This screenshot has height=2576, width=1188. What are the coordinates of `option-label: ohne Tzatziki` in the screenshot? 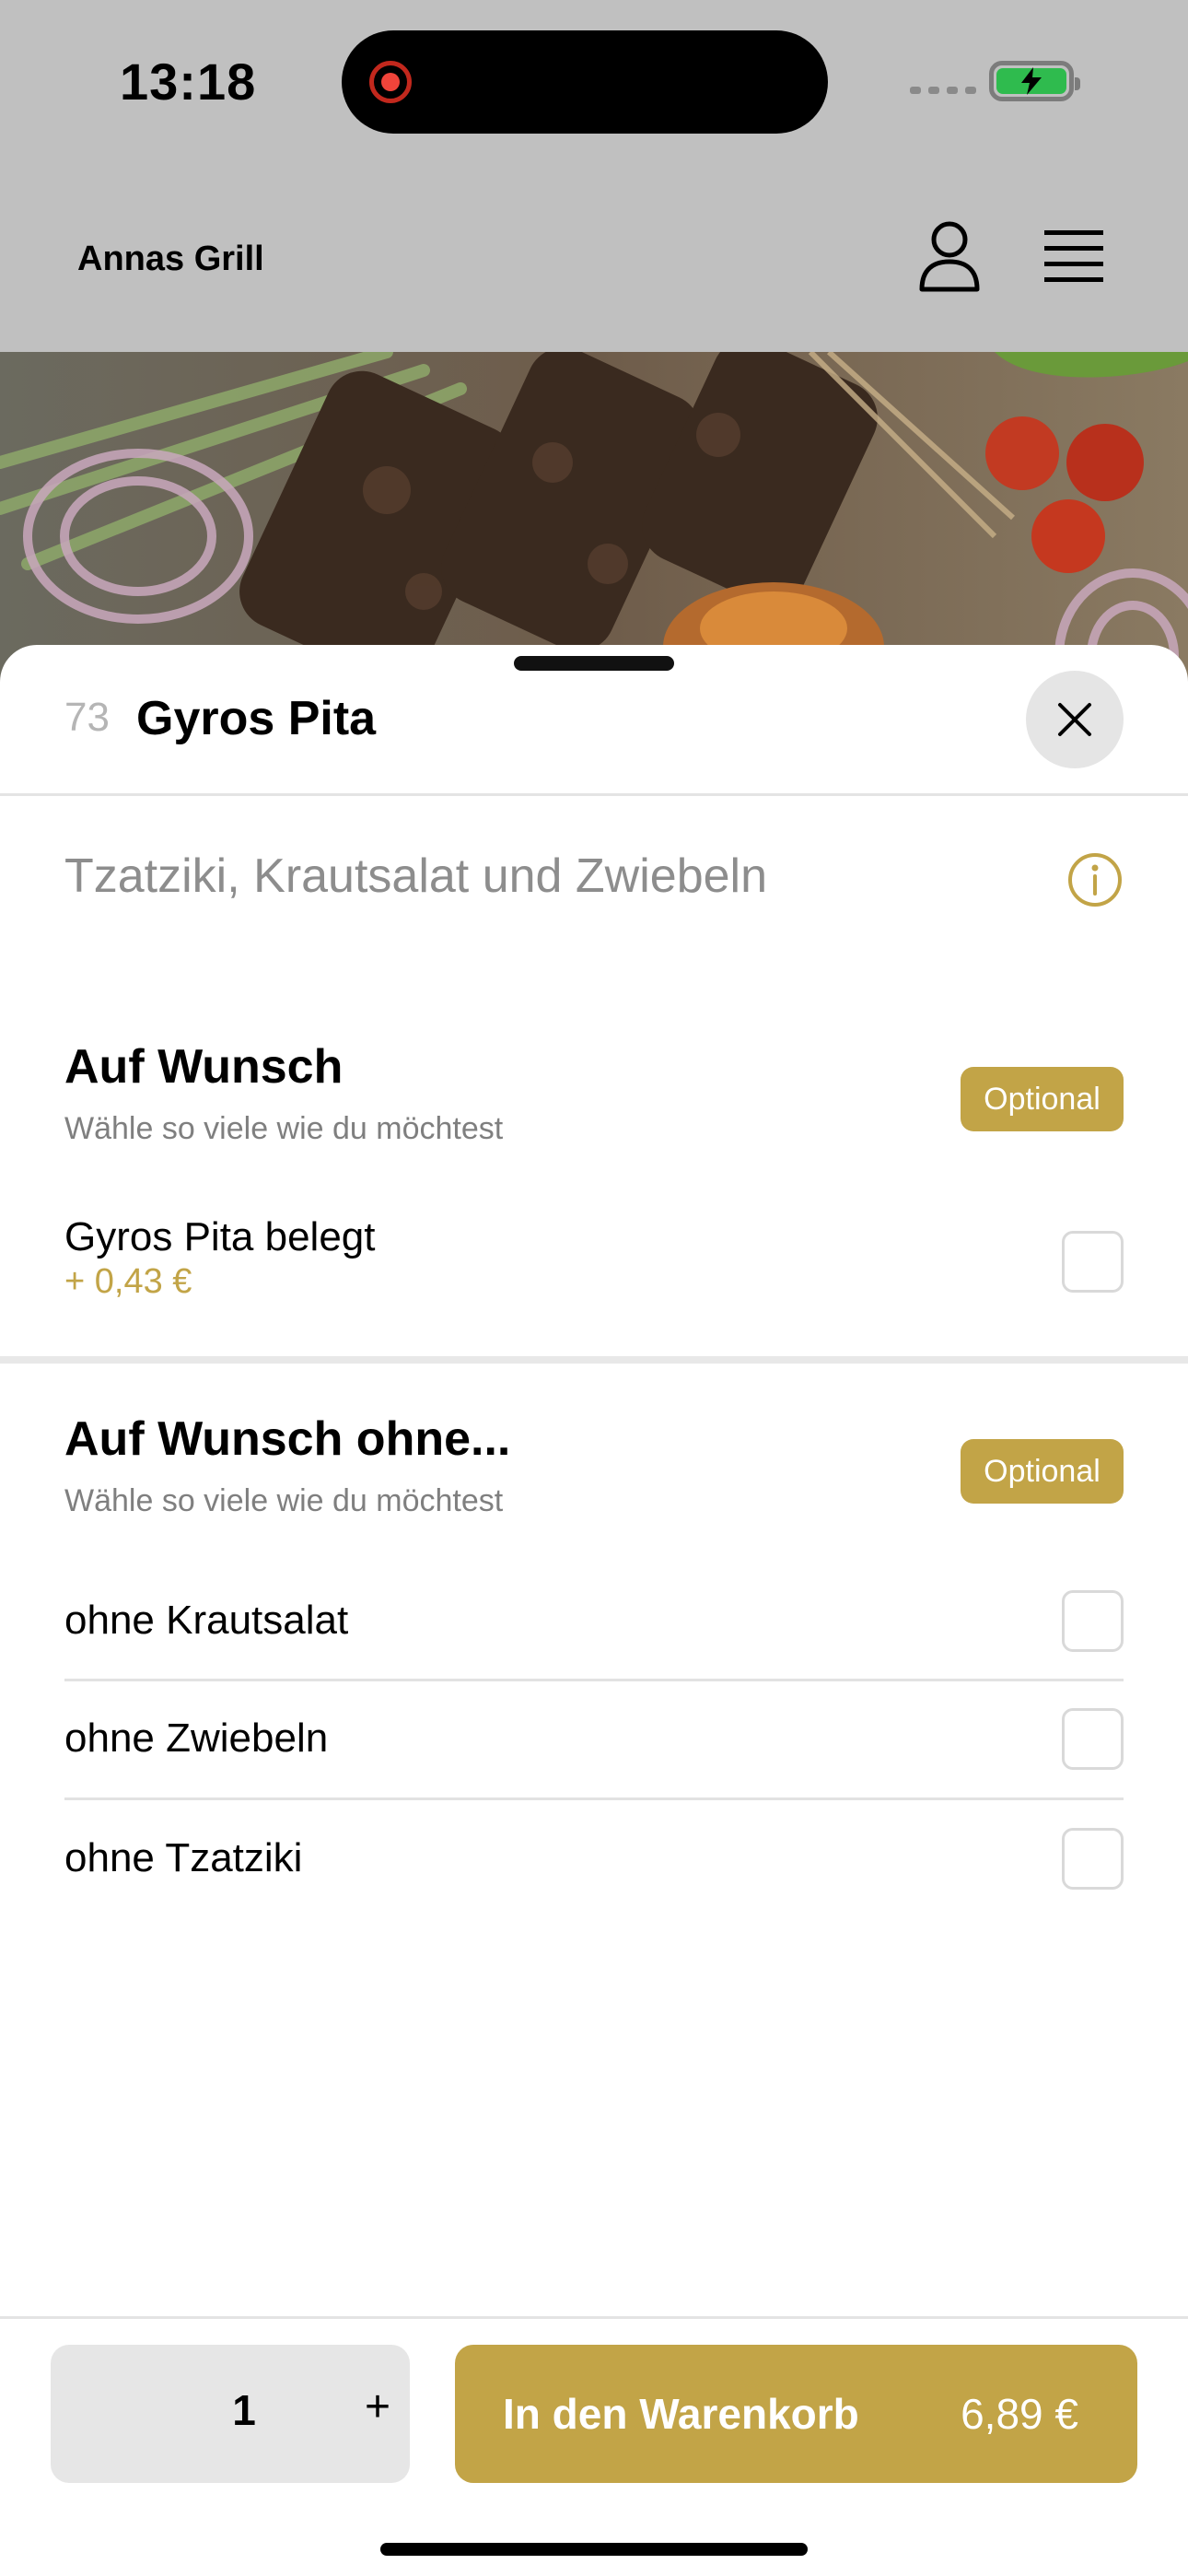 It's located at (183, 1857).